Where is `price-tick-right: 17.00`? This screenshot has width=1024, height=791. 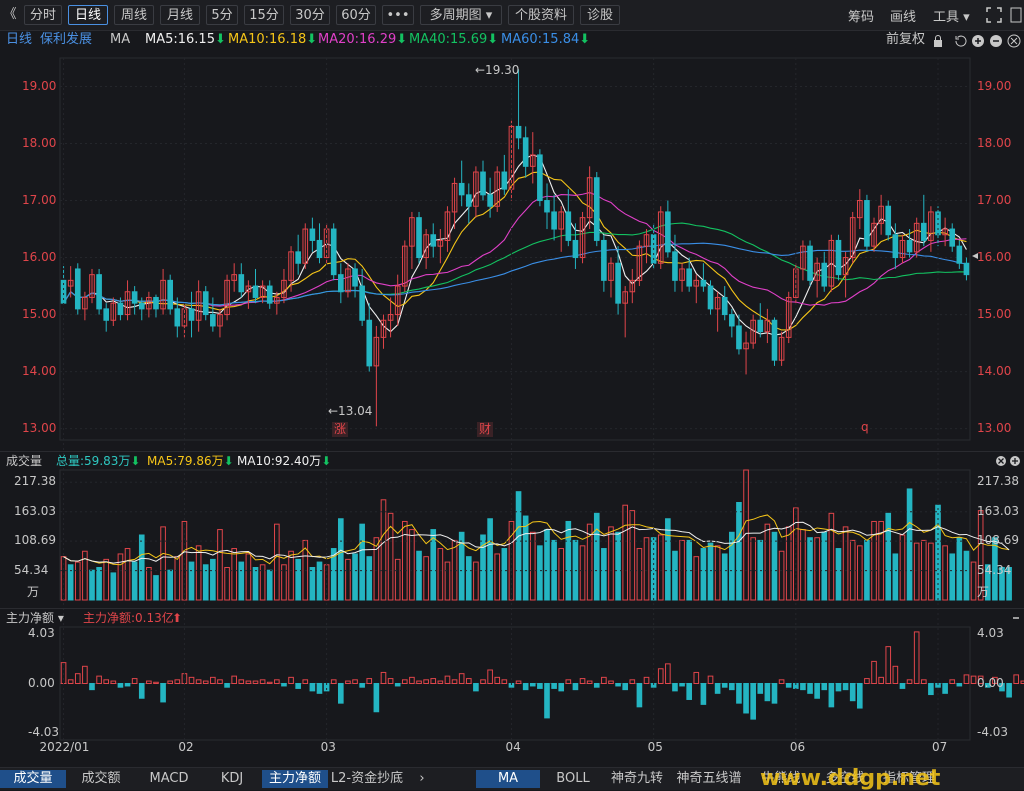
price-tick-right: 17.00 is located at coordinates (994, 199).